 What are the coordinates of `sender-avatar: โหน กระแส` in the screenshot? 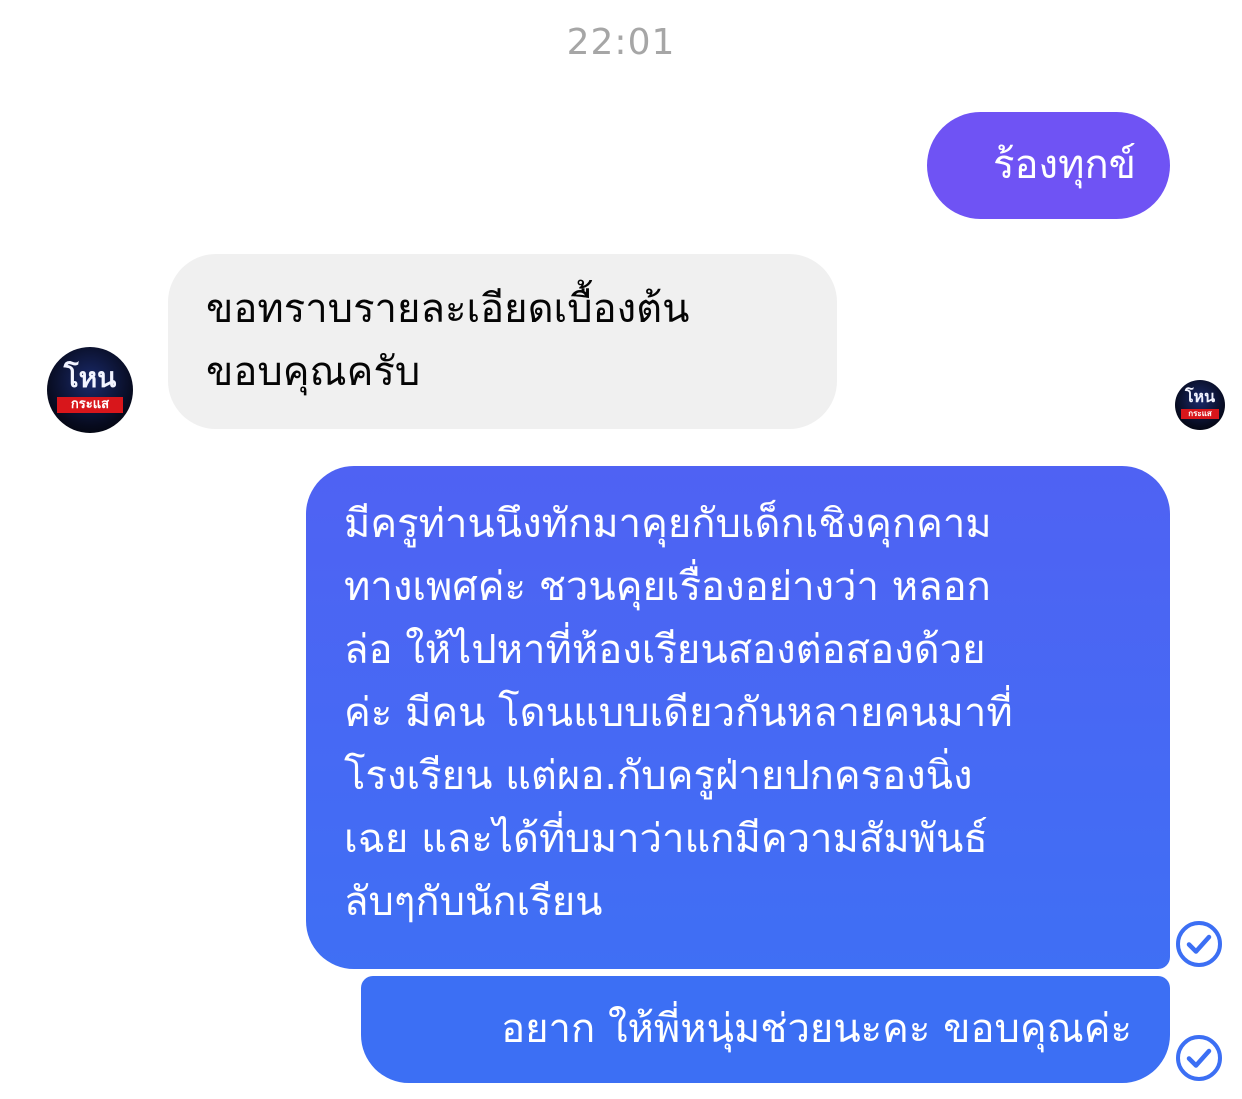 It's located at (90, 390).